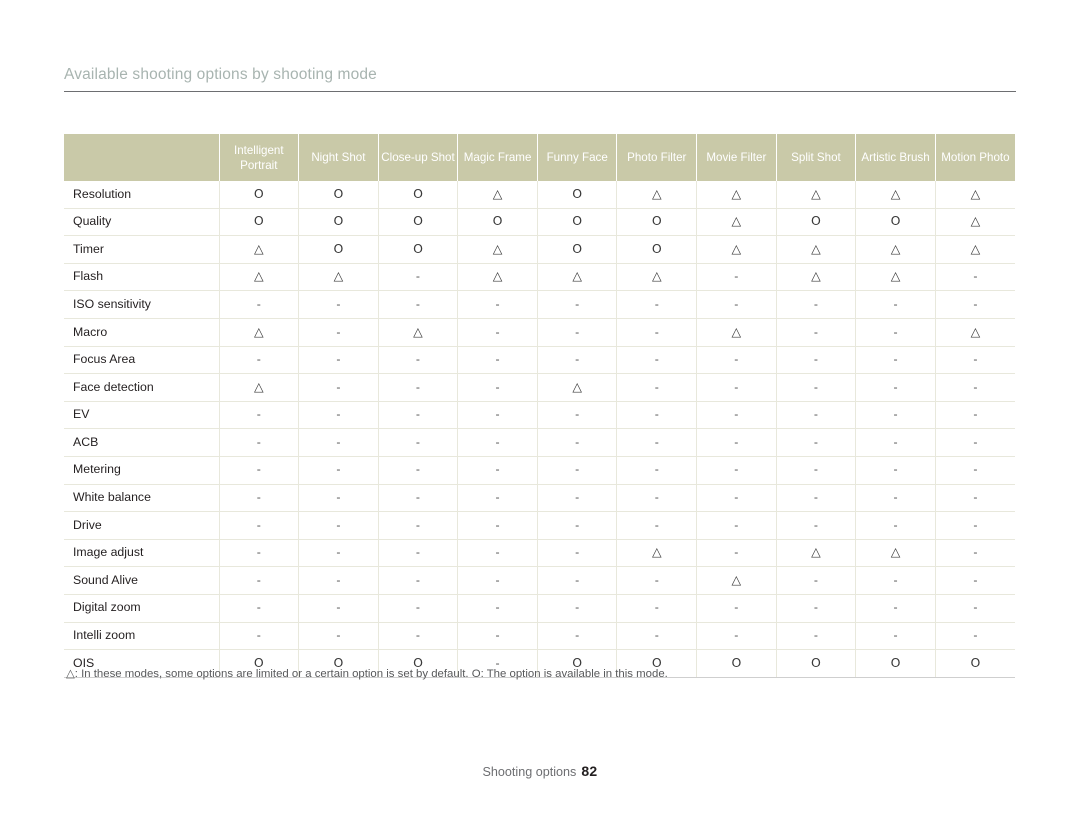 The height and width of the screenshot is (815, 1080). I want to click on row-label-quality: Quality, so click(142, 222).